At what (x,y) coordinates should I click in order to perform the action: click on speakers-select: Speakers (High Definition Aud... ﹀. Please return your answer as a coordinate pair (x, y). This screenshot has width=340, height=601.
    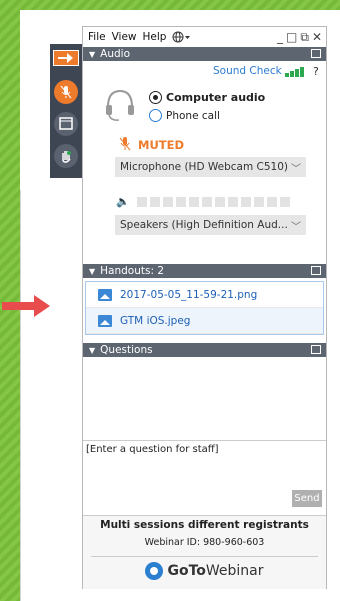
    Looking at the image, I should click on (210, 225).